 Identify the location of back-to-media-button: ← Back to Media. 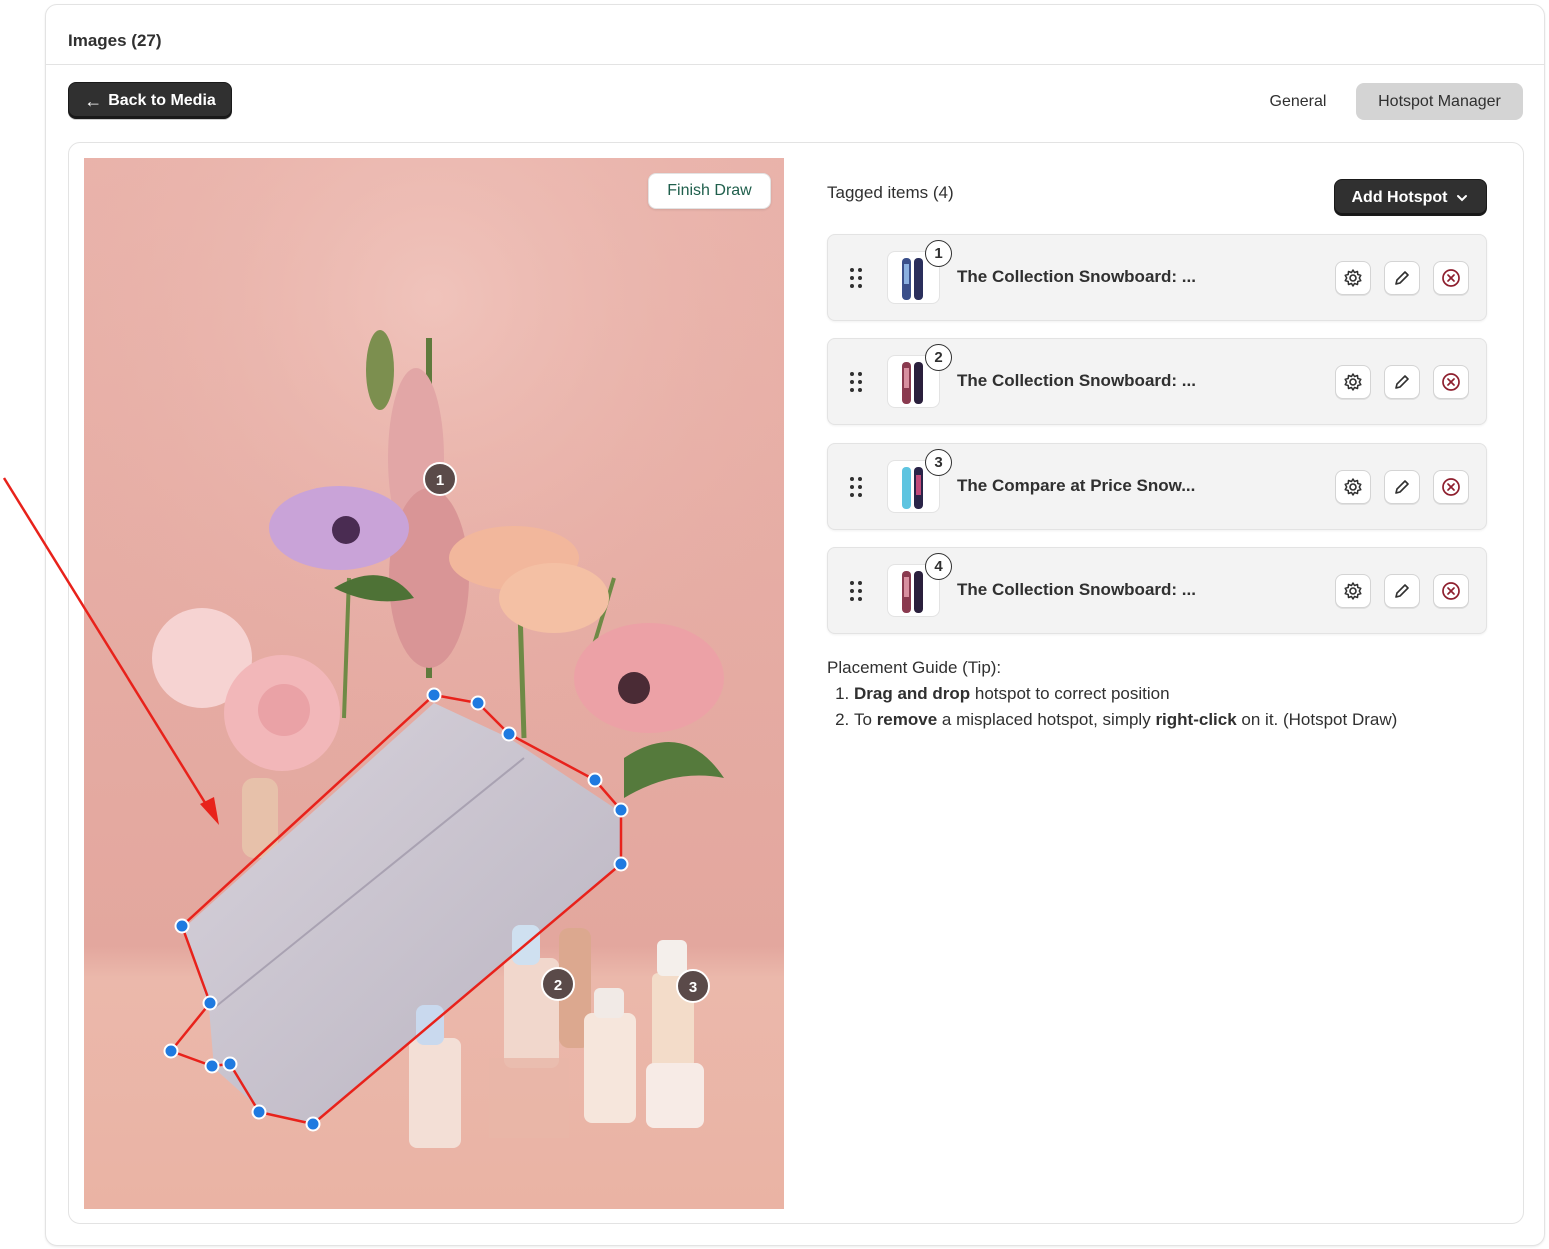
(150, 100).